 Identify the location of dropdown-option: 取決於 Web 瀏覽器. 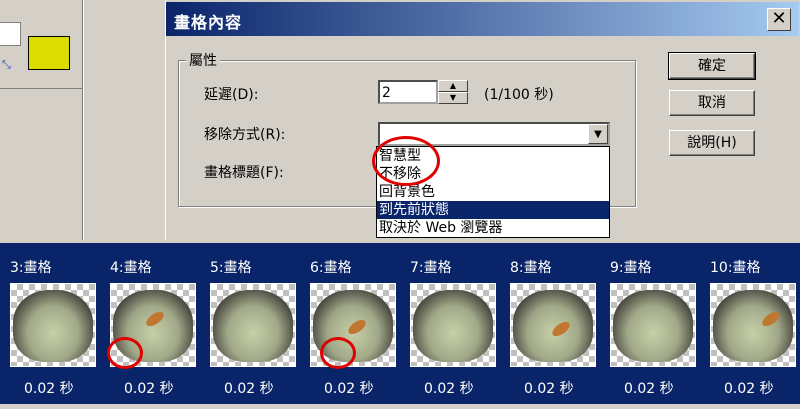
(493, 228).